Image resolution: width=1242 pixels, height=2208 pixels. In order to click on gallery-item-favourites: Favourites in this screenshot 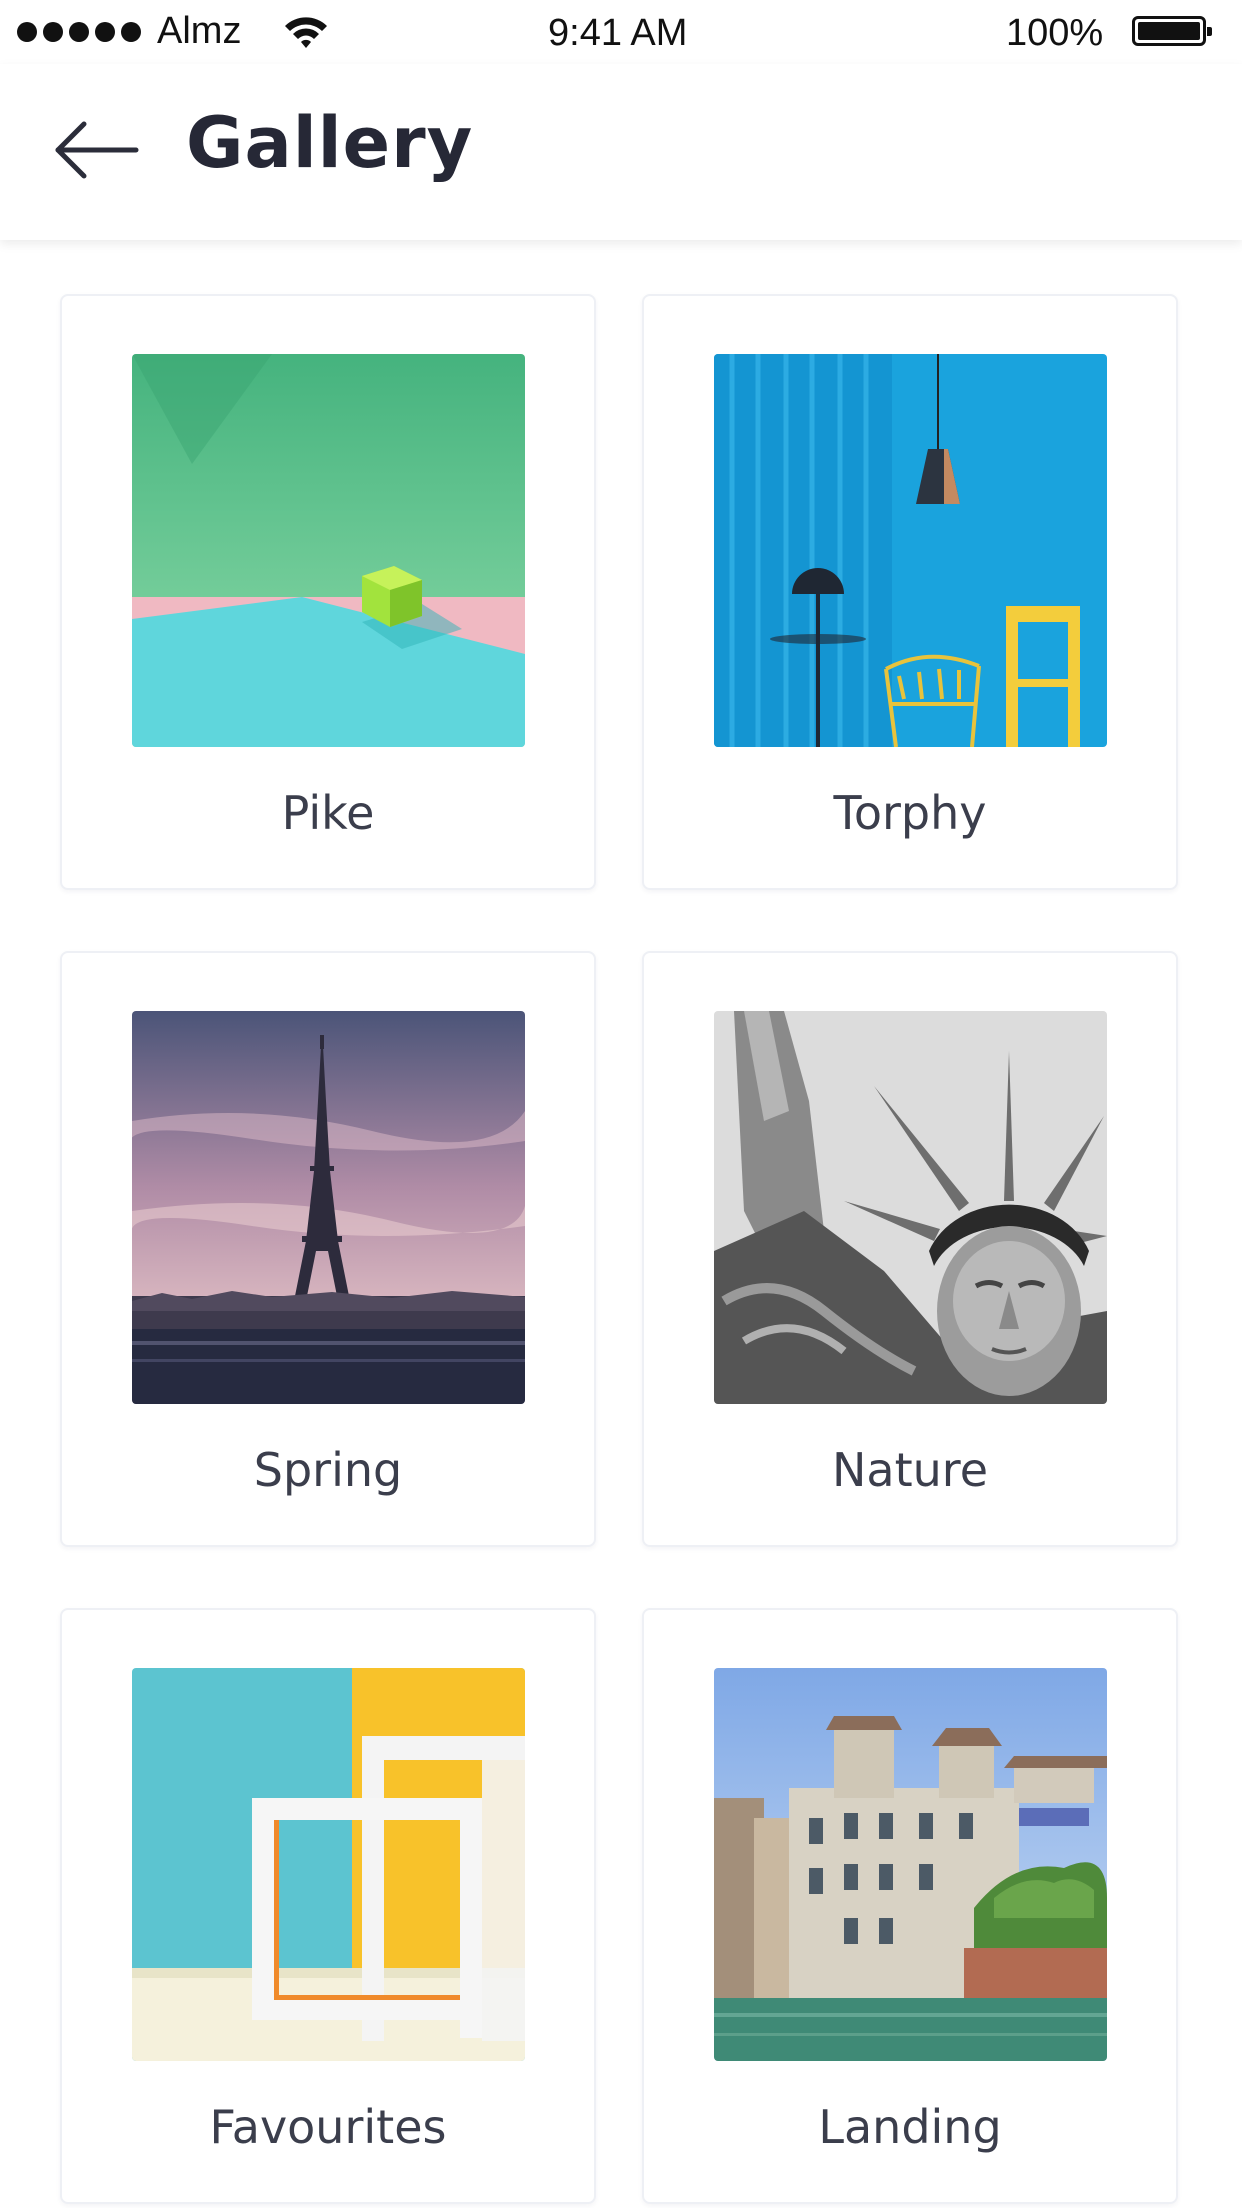, I will do `click(328, 1906)`.